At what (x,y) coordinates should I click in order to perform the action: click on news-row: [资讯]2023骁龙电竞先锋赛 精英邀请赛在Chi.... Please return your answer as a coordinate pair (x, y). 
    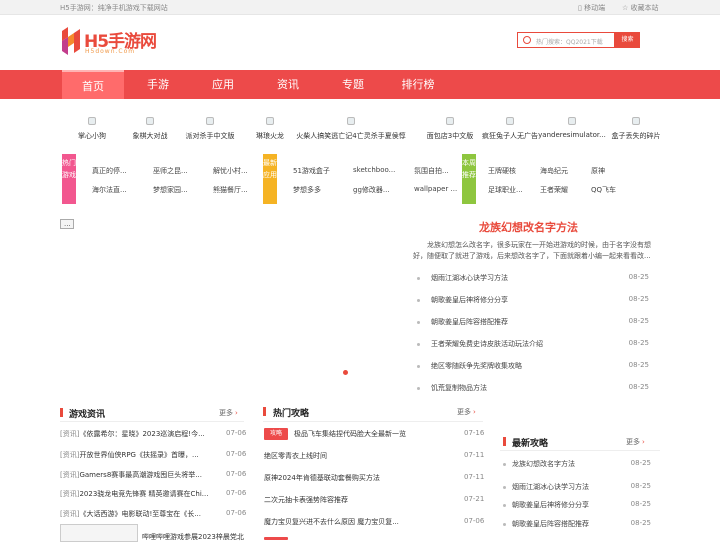
    Looking at the image, I should click on (137, 494).